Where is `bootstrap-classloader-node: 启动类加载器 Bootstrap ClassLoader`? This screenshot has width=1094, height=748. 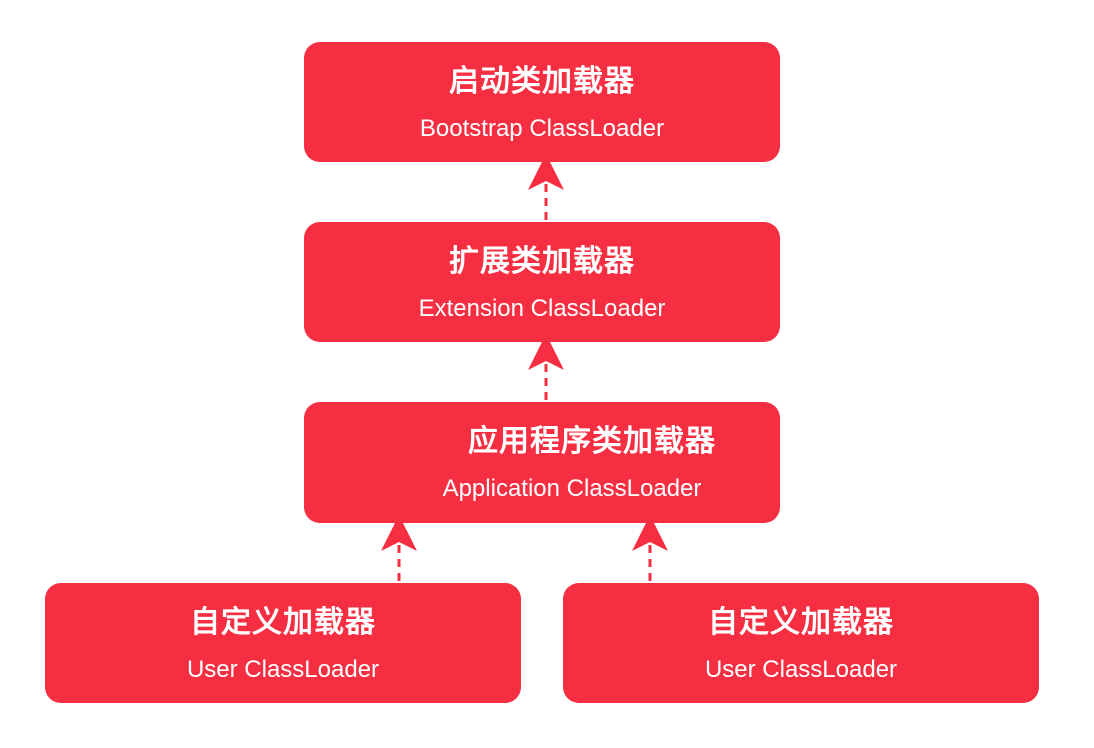
bootstrap-classloader-node: 启动类加载器 Bootstrap ClassLoader is located at coordinates (542, 102).